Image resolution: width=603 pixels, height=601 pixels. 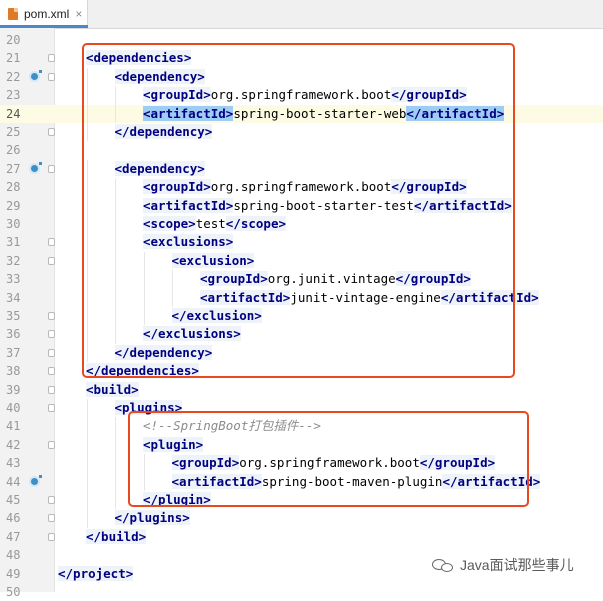 I want to click on code-line: 38 </dependencies>, so click(x=301, y=371).